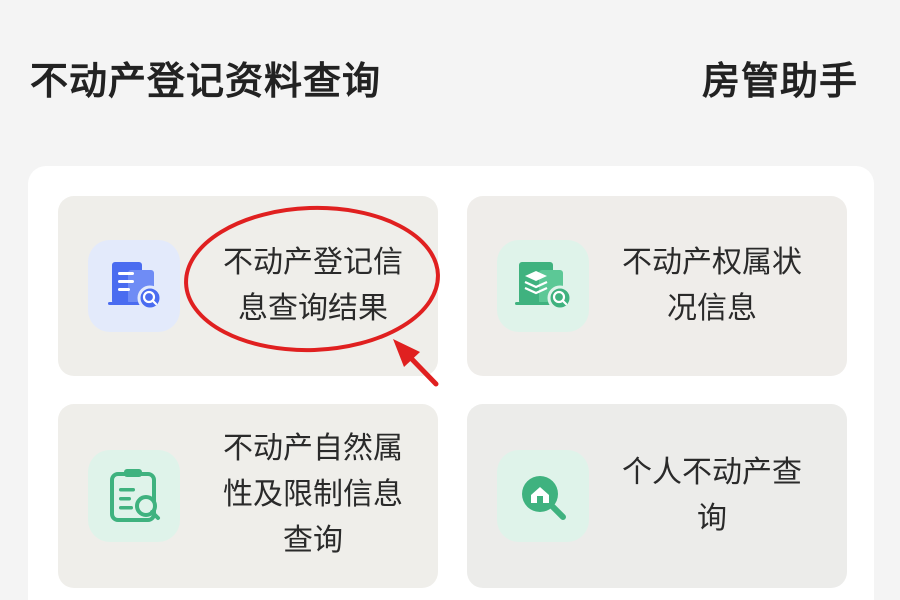 Image resolution: width=900 pixels, height=600 pixels. I want to click on card-ownership-status: 不动产权属状 况信息, so click(657, 286).